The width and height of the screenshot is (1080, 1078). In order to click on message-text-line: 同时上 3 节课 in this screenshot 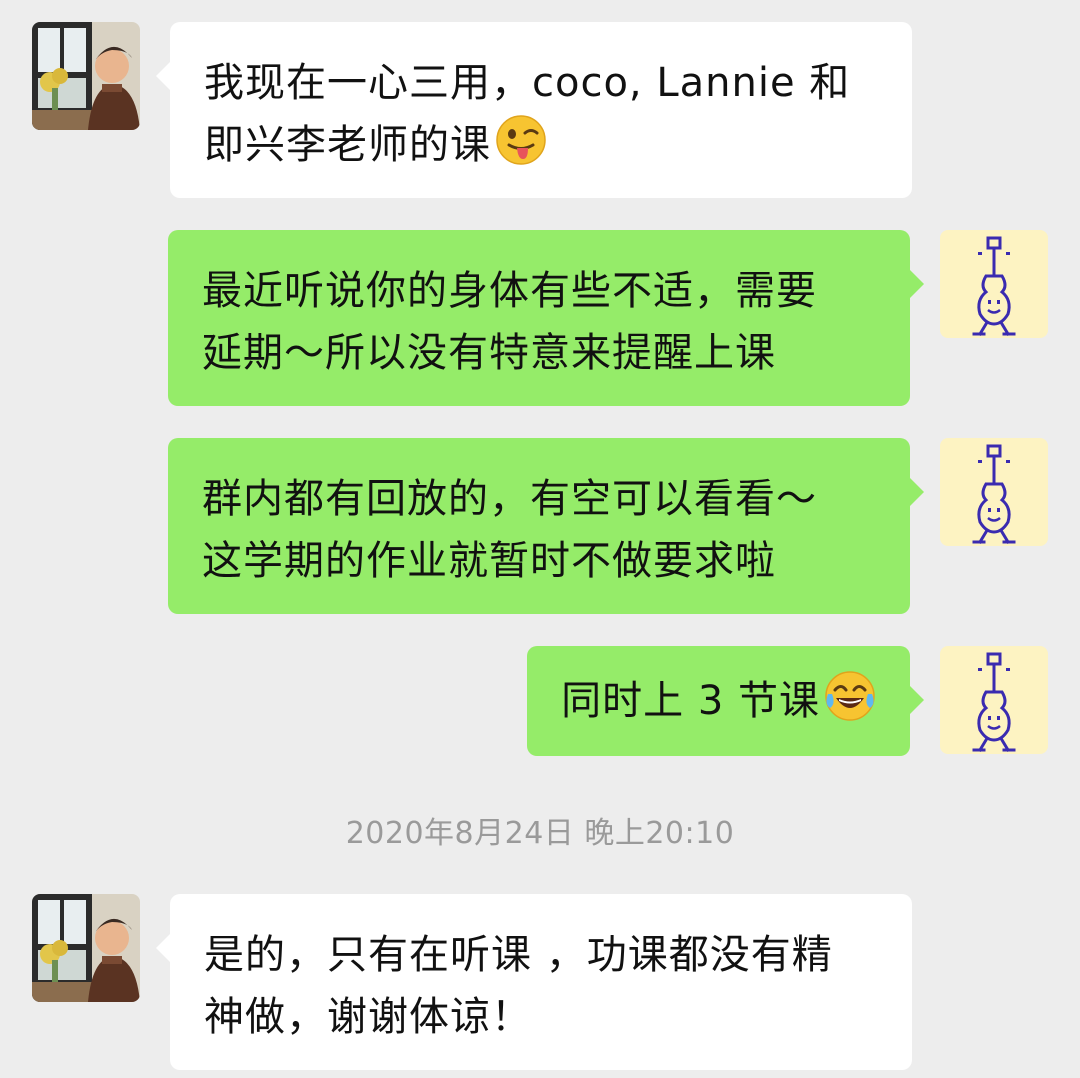, I will do `click(690, 701)`.